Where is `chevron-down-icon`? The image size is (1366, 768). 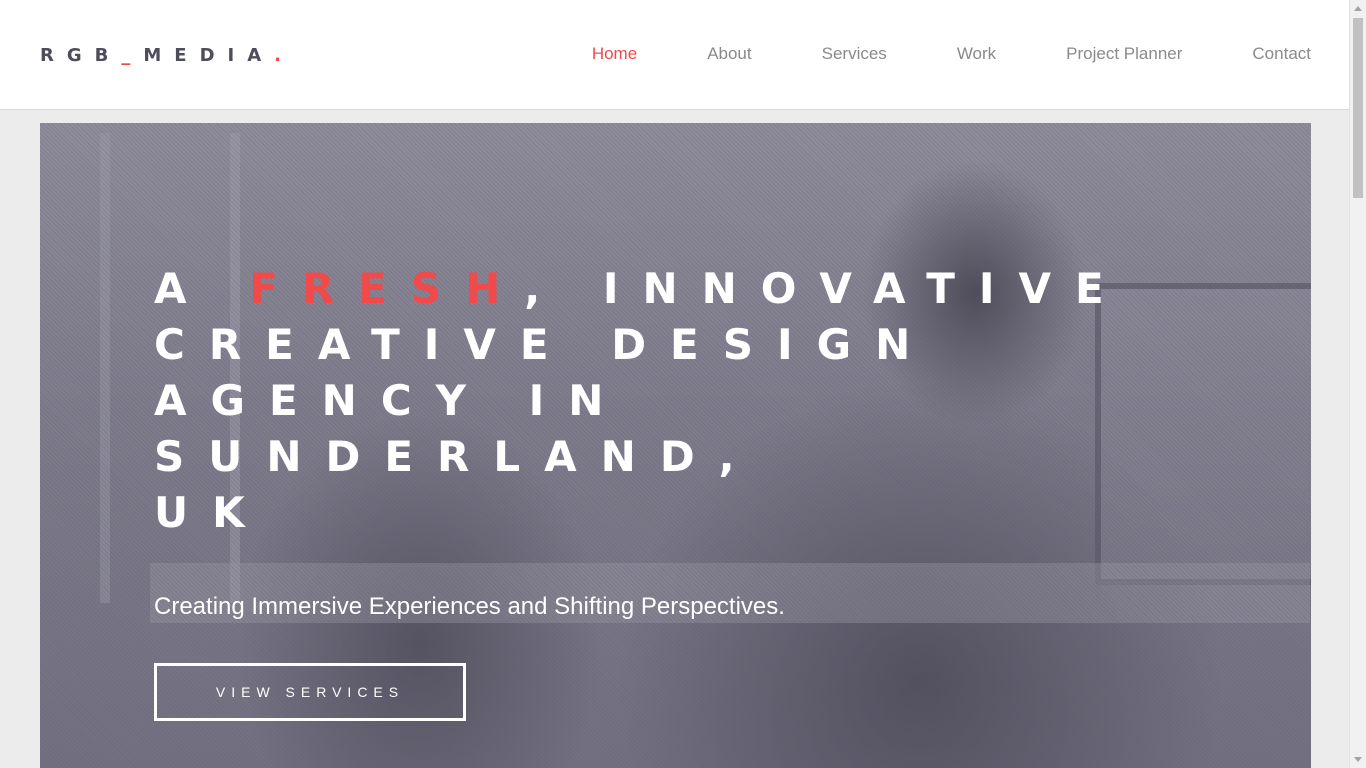
chevron-down-icon is located at coordinates (1358, 759).